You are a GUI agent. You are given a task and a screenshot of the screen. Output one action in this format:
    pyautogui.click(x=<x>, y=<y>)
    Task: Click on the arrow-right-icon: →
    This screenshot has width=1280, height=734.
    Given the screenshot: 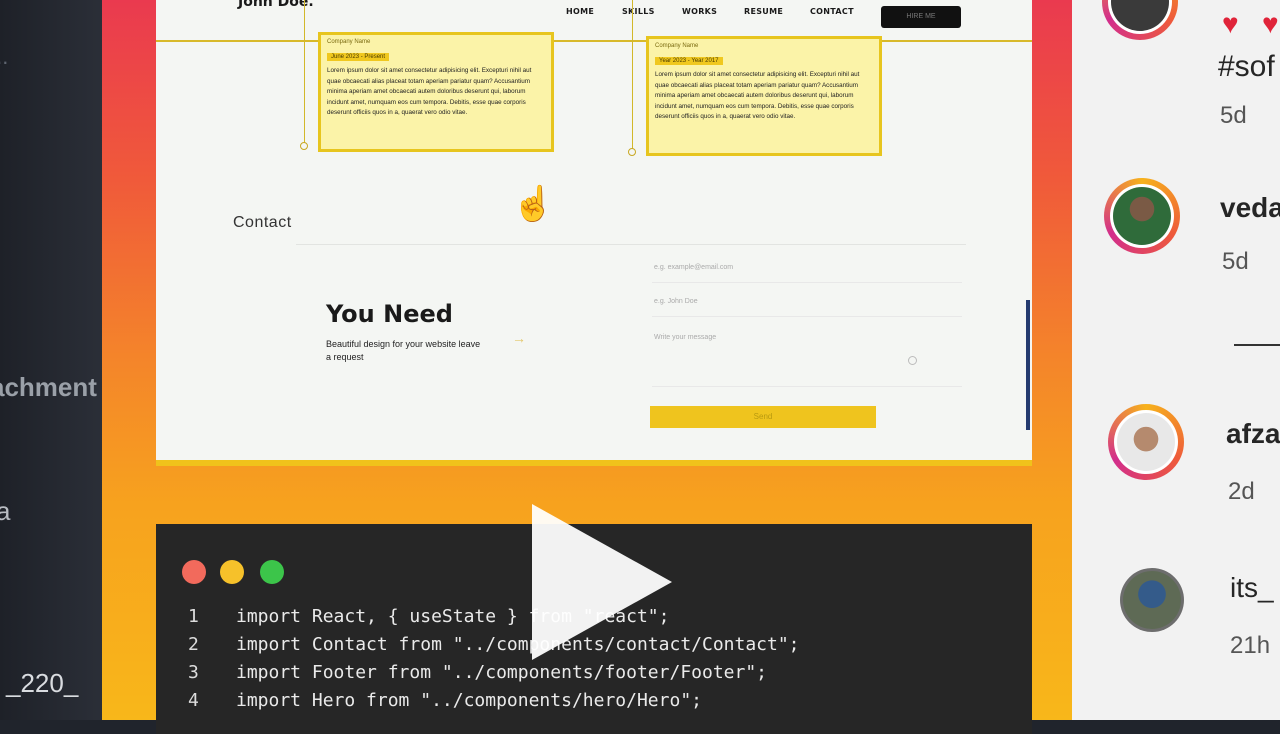 What is the action you would take?
    pyautogui.click(x=519, y=338)
    